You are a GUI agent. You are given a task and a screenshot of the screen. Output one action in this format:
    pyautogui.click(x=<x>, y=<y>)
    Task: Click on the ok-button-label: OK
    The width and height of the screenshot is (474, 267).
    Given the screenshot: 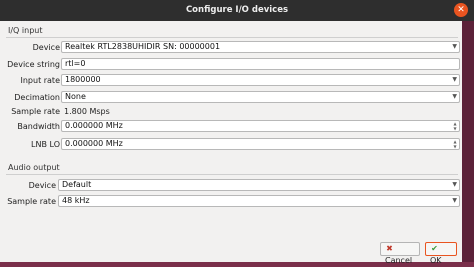 What is the action you would take?
    pyautogui.click(x=436, y=260)
    